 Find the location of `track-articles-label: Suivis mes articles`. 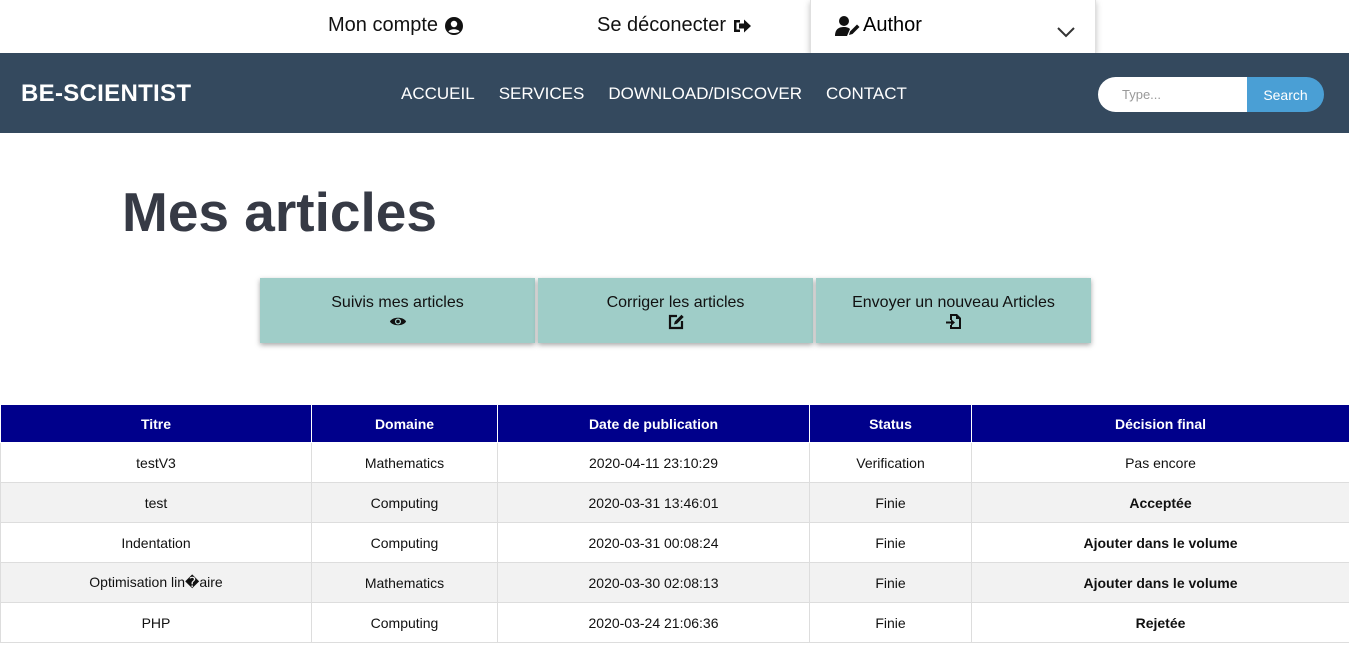

track-articles-label: Suivis mes articles is located at coordinates (397, 302).